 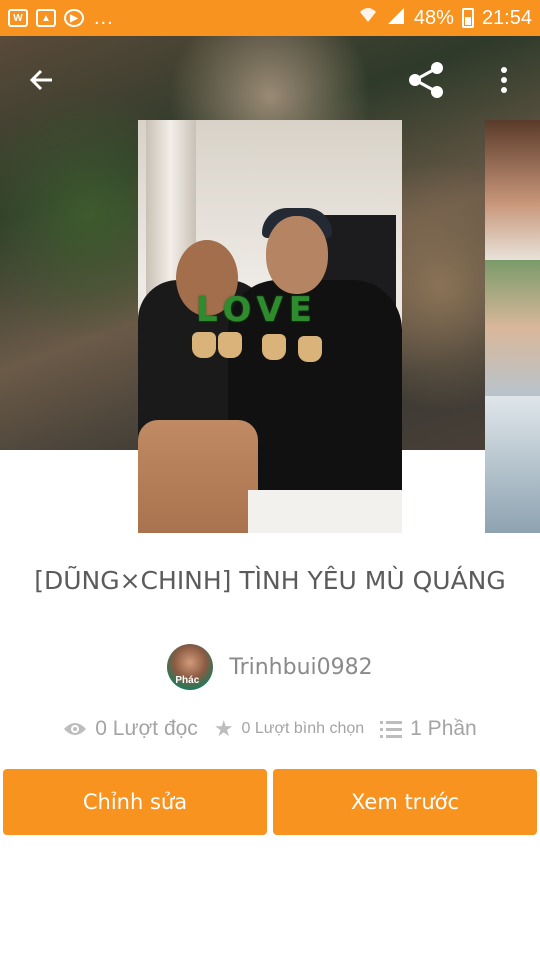 I want to click on signal-icon, so click(x=396, y=18).